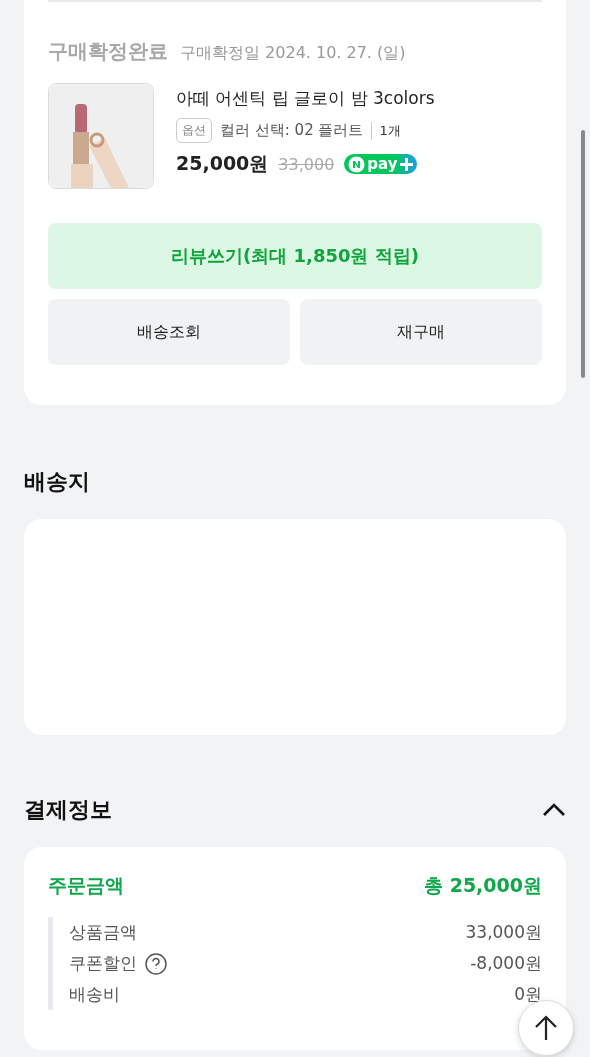 The height and width of the screenshot is (1057, 590). What do you see at coordinates (305, 98) in the screenshot?
I see `product-name: 아떼 어센틱 립 글로이 밤 3colors` at bounding box center [305, 98].